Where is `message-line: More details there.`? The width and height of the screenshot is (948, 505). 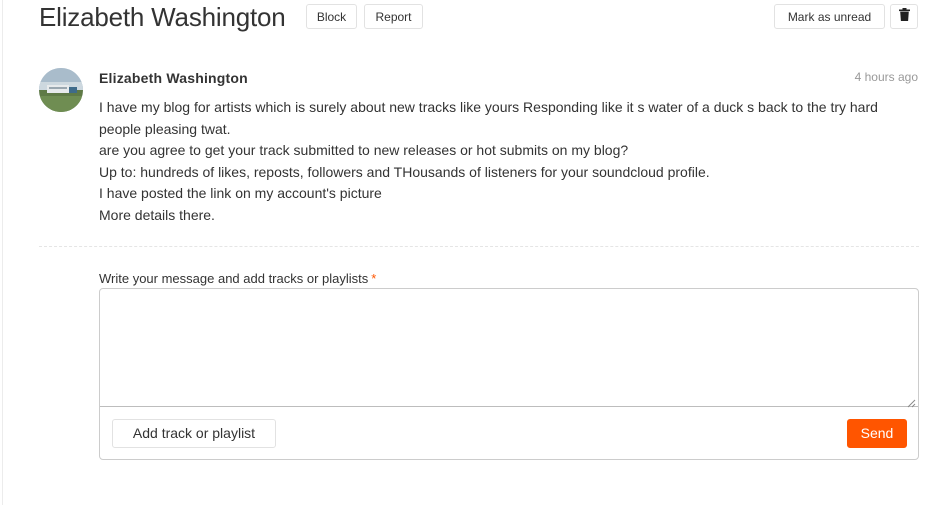
message-line: More details there. is located at coordinates (157, 214).